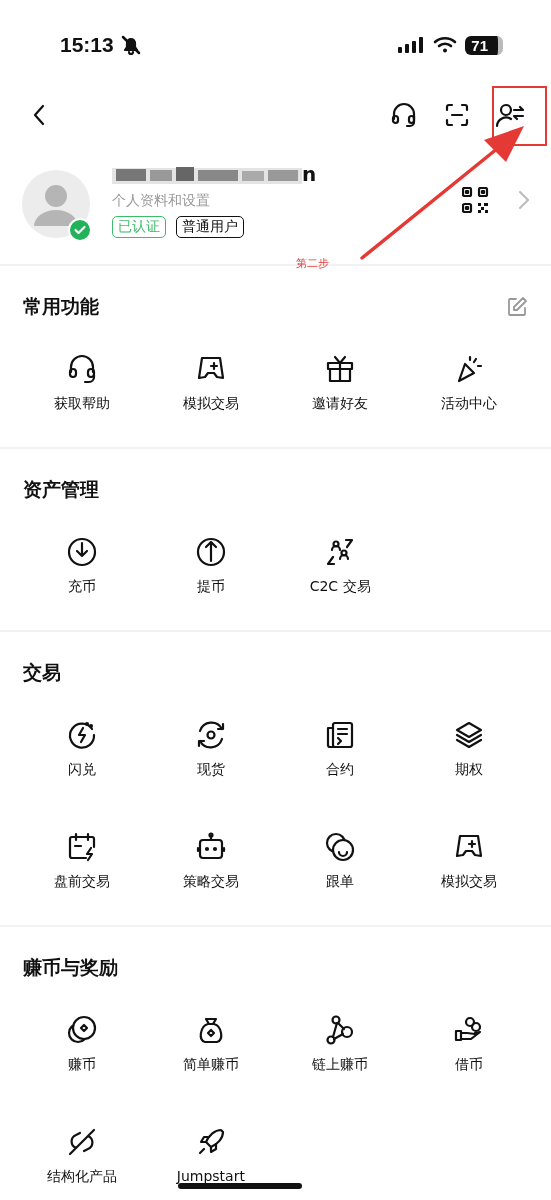  What do you see at coordinates (517, 307) in the screenshot?
I see `edit-icon` at bounding box center [517, 307].